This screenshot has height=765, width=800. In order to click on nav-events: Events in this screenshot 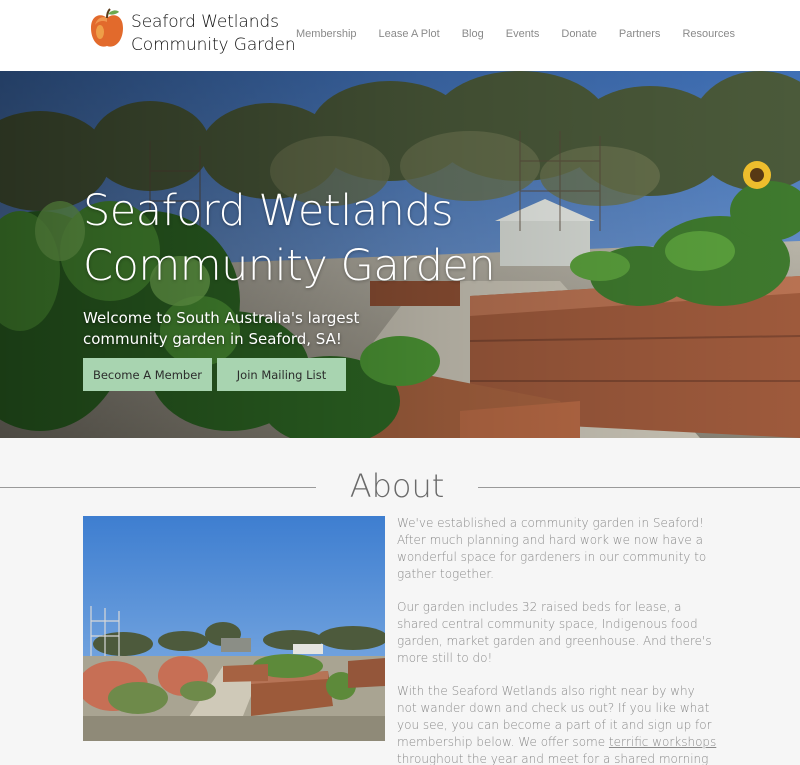, I will do `click(523, 34)`.